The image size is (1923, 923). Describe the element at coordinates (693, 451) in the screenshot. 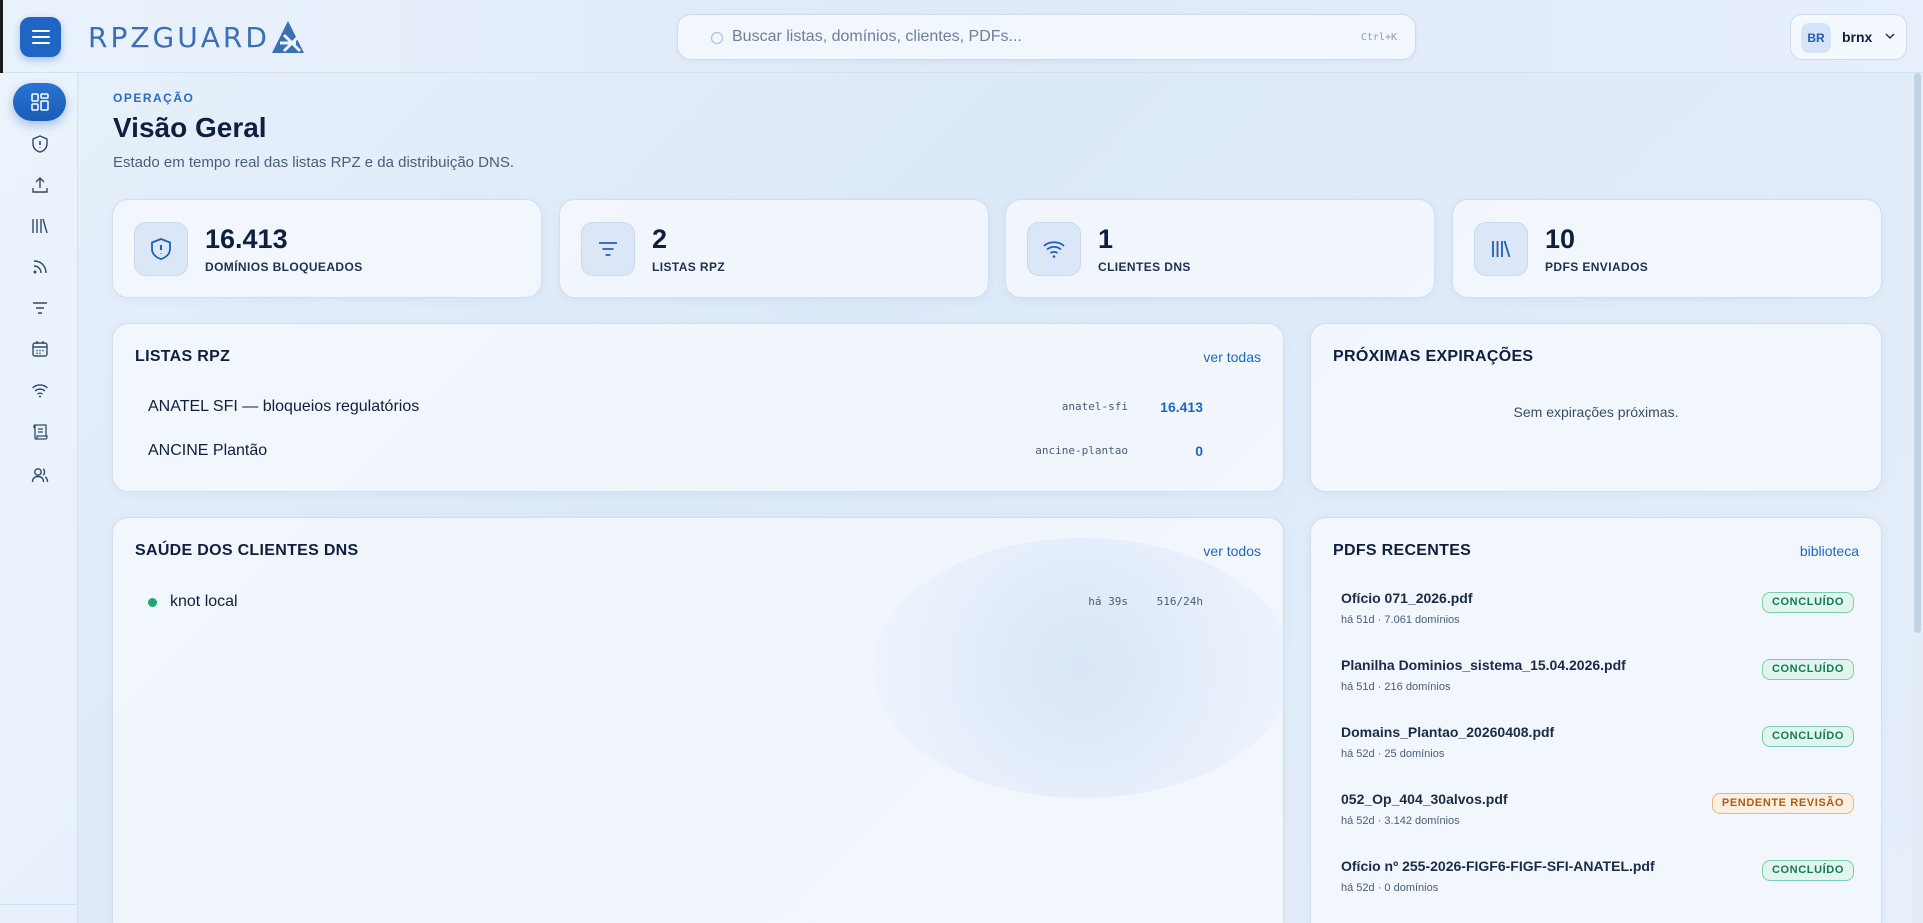

I see `rpz-list-row: ANCINE Plantão ancine-plantao 0` at that location.